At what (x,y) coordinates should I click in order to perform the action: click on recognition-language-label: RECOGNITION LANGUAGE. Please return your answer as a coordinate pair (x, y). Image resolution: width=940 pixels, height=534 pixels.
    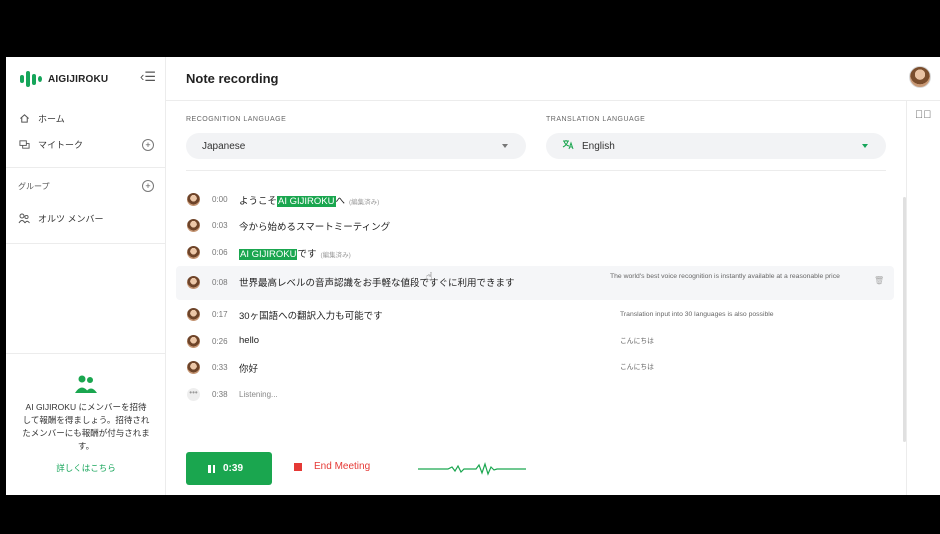
    Looking at the image, I should click on (236, 119).